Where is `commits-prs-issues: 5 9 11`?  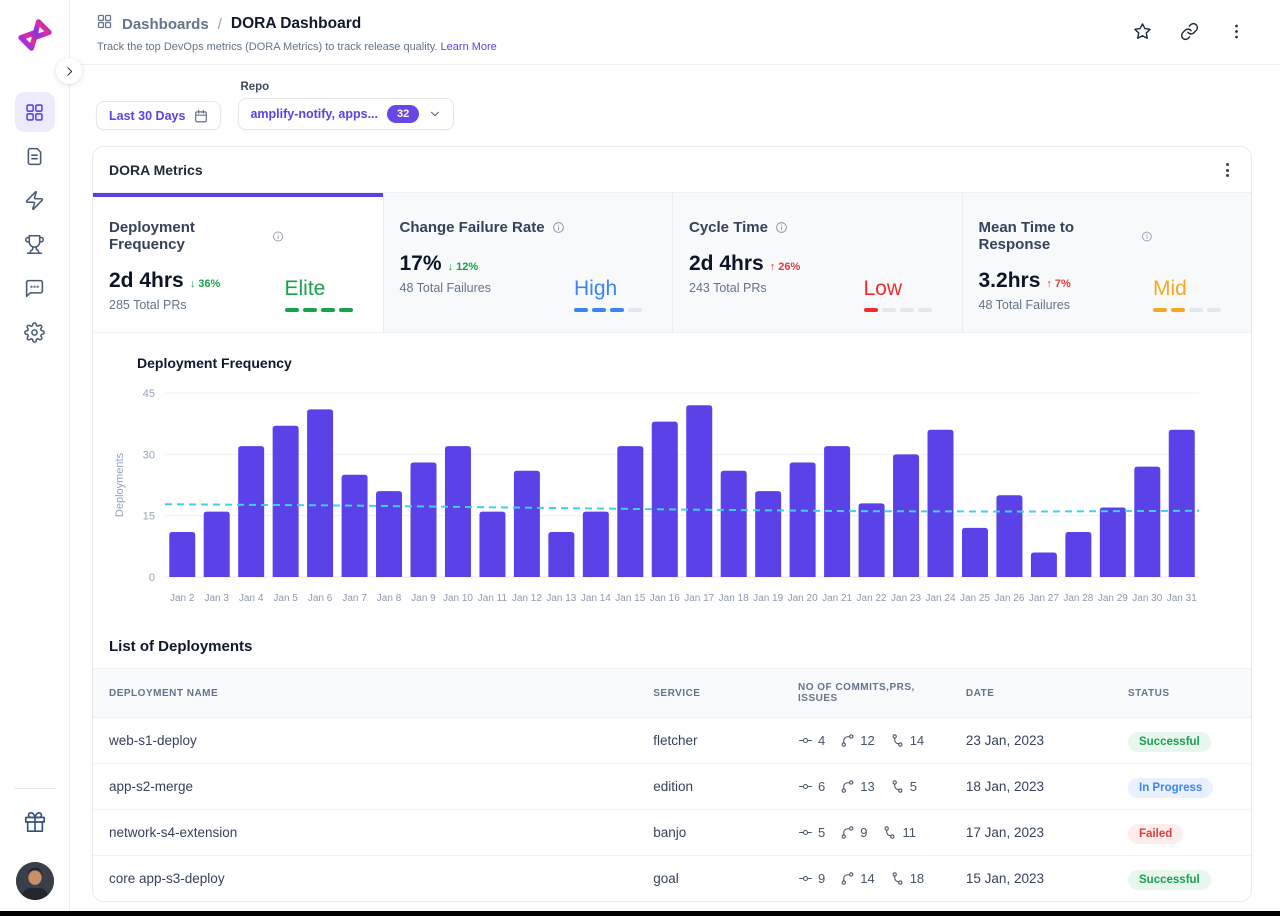 commits-prs-issues: 5 9 11 is located at coordinates (866, 832).